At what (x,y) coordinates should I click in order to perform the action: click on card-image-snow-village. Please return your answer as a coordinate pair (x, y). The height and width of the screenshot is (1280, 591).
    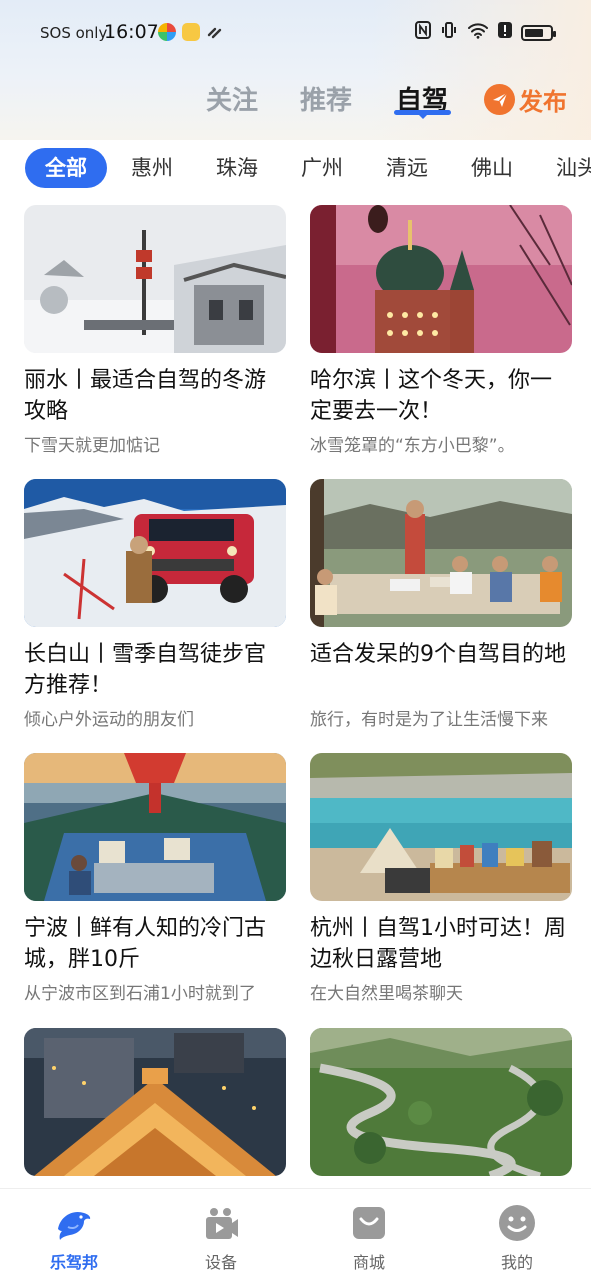
    Looking at the image, I should click on (155, 279).